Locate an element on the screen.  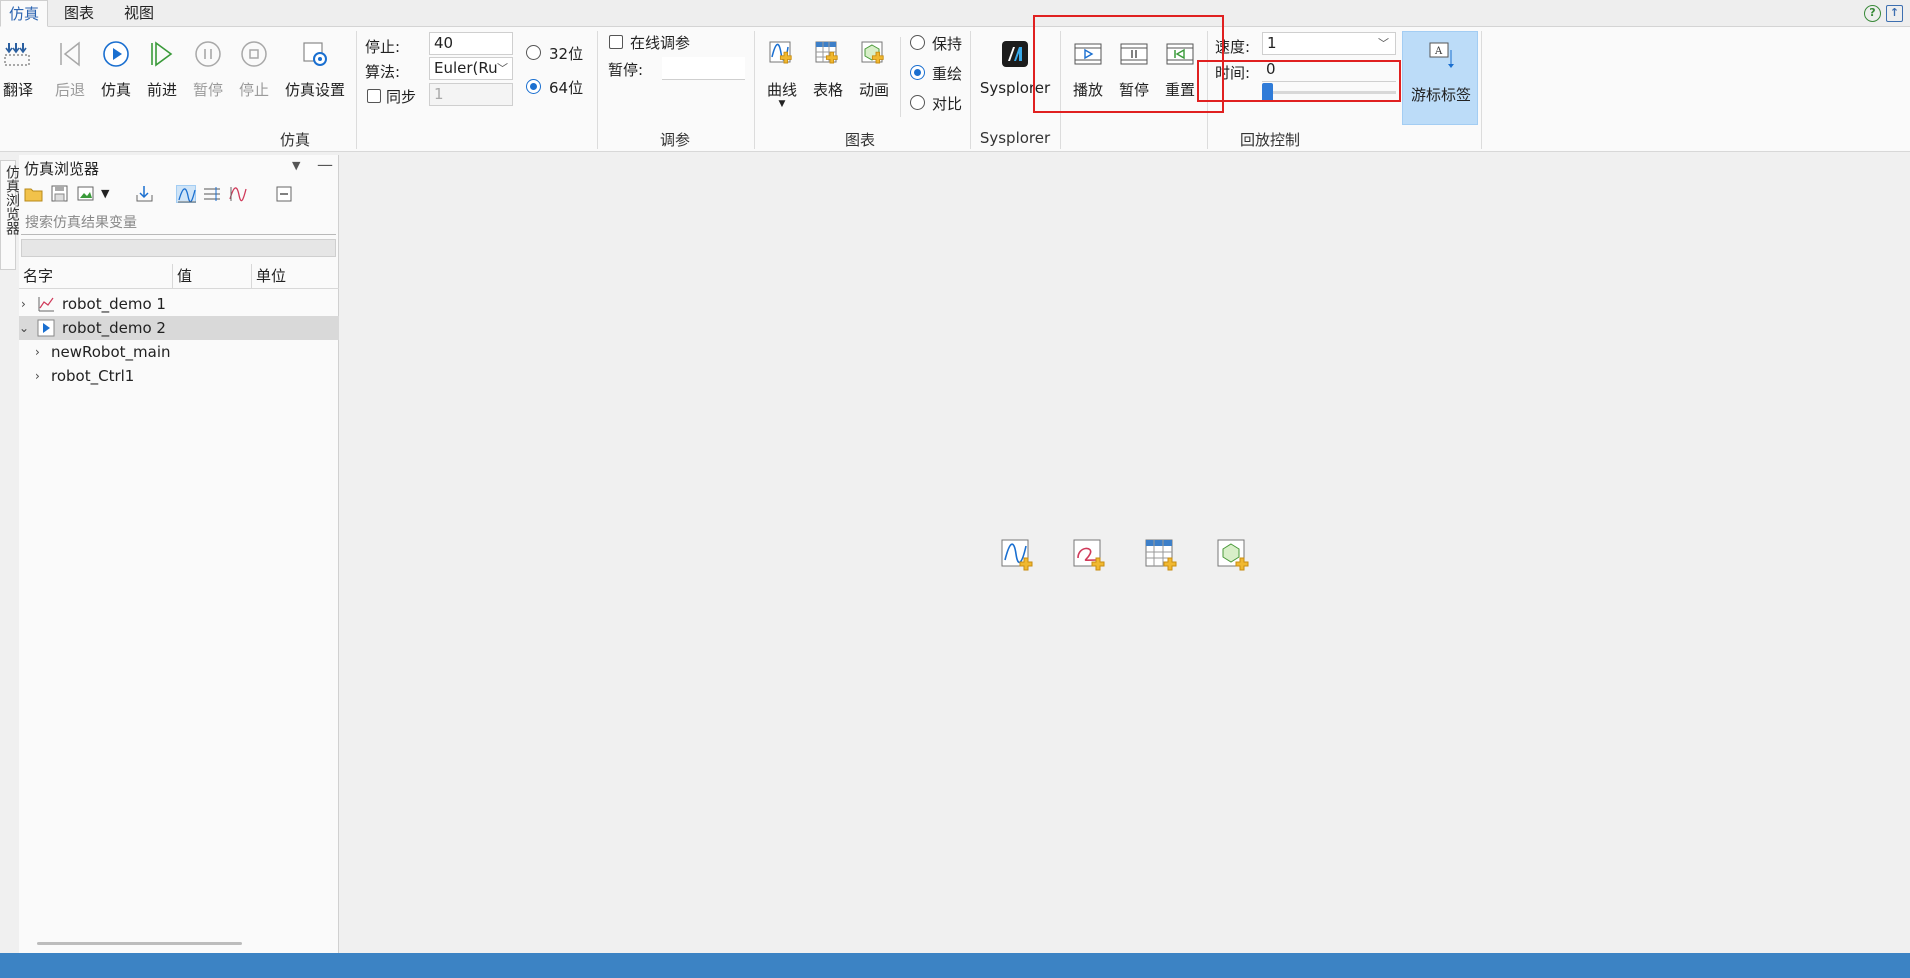
sim-pause-button: 暂停 is located at coordinates (208, 67).